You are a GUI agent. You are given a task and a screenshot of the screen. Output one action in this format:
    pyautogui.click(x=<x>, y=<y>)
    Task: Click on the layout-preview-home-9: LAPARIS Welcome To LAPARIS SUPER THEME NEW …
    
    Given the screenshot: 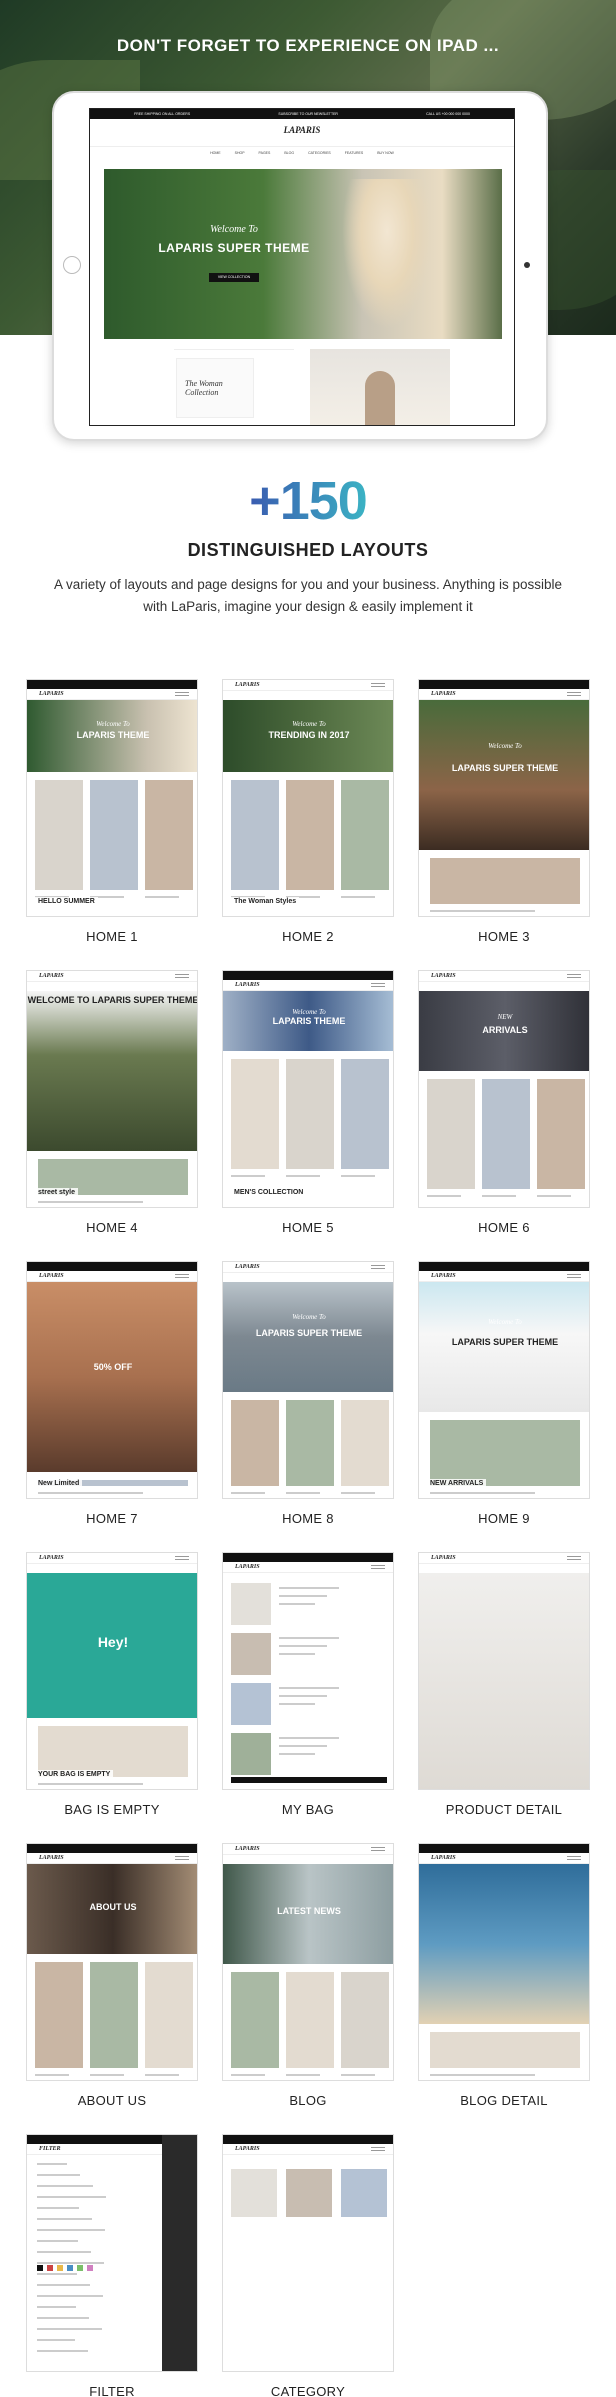 What is the action you would take?
    pyautogui.click(x=504, y=1380)
    